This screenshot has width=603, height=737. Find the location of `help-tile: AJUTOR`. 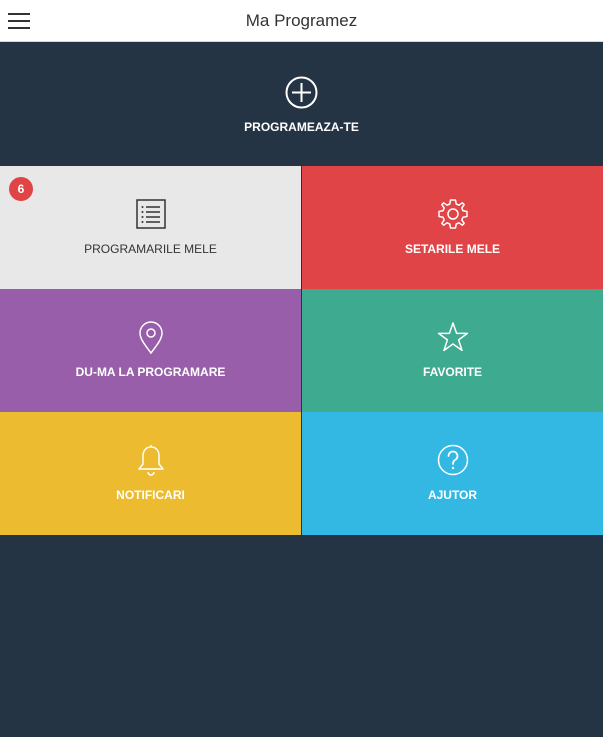

help-tile: AJUTOR is located at coordinates (452, 473).